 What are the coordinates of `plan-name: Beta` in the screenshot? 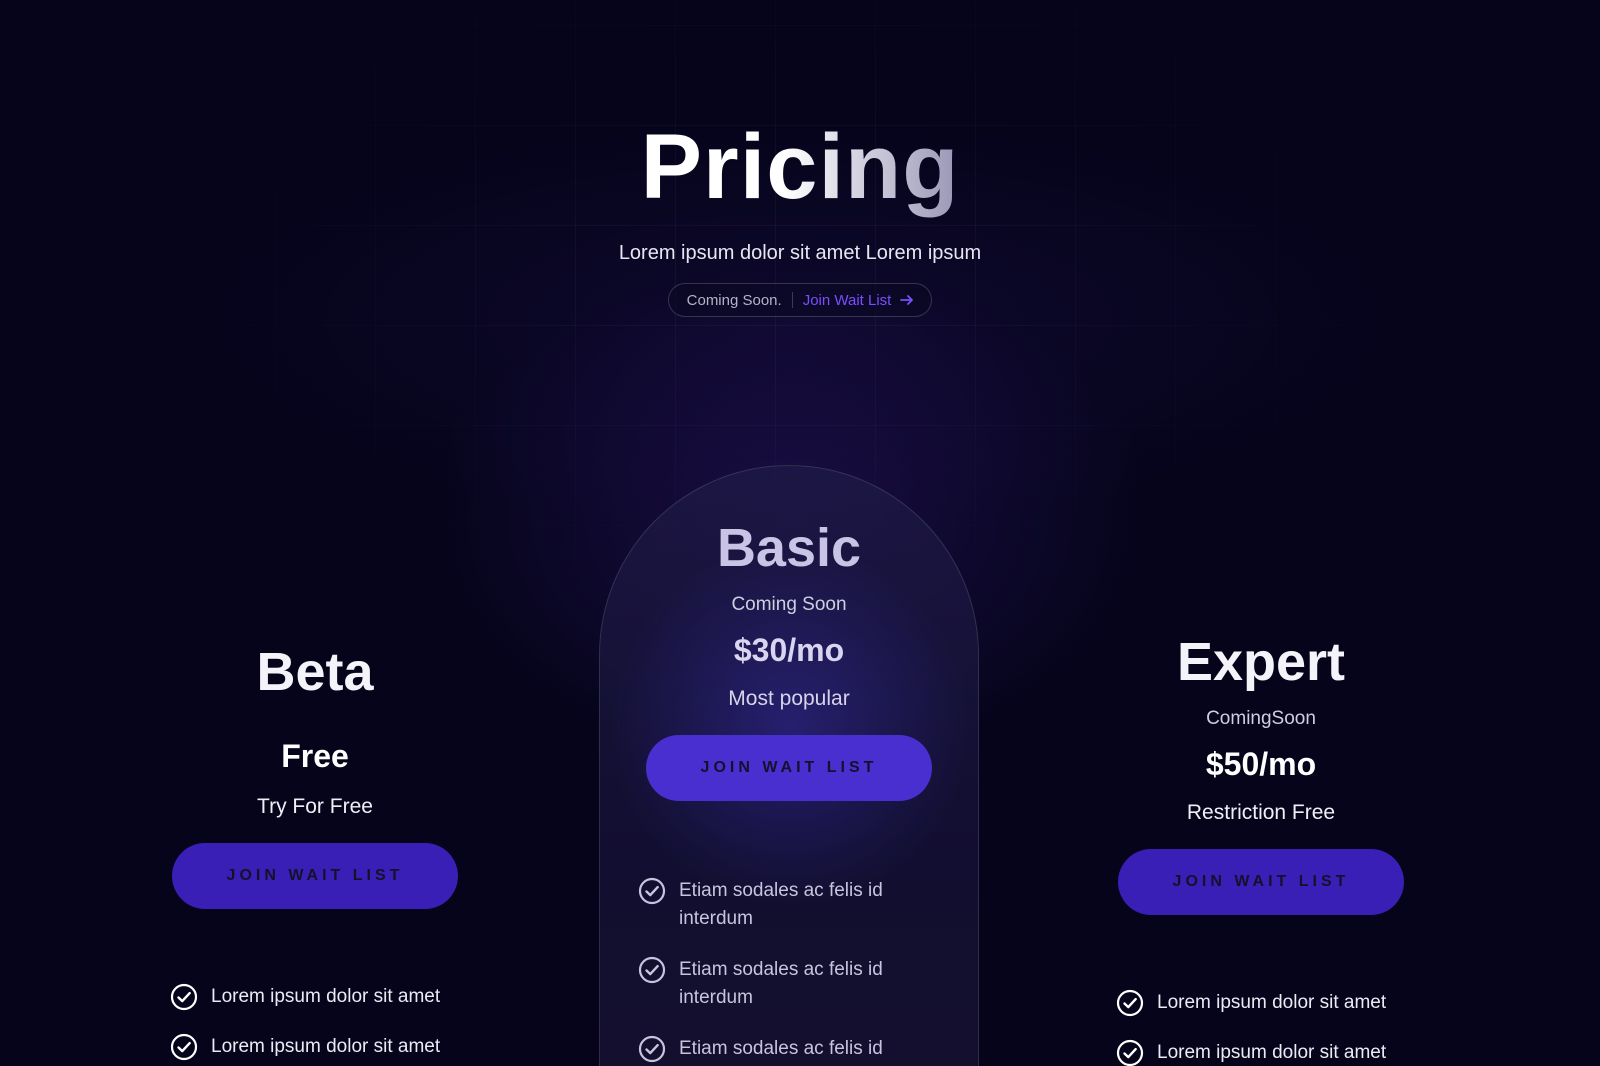 It's located at (315, 672).